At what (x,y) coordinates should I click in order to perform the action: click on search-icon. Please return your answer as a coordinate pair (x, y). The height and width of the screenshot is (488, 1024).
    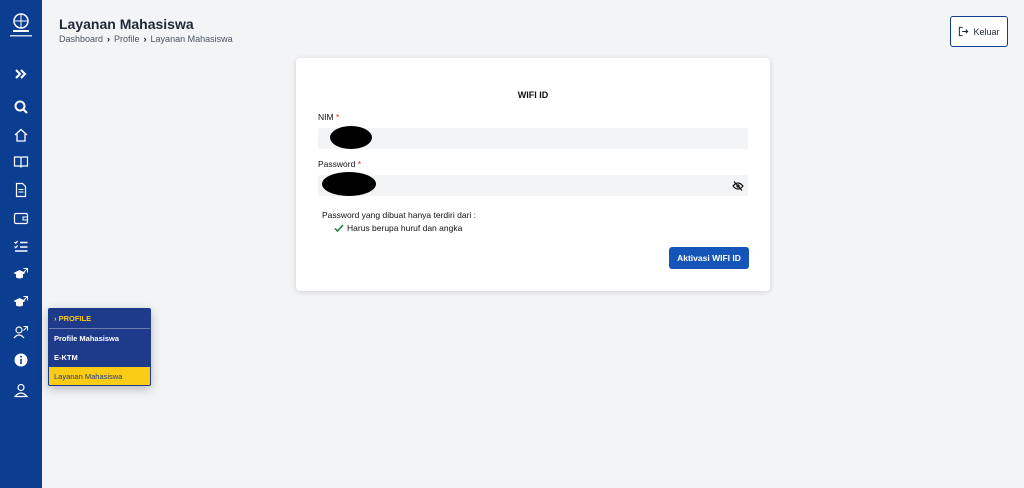
    Looking at the image, I should click on (21, 107).